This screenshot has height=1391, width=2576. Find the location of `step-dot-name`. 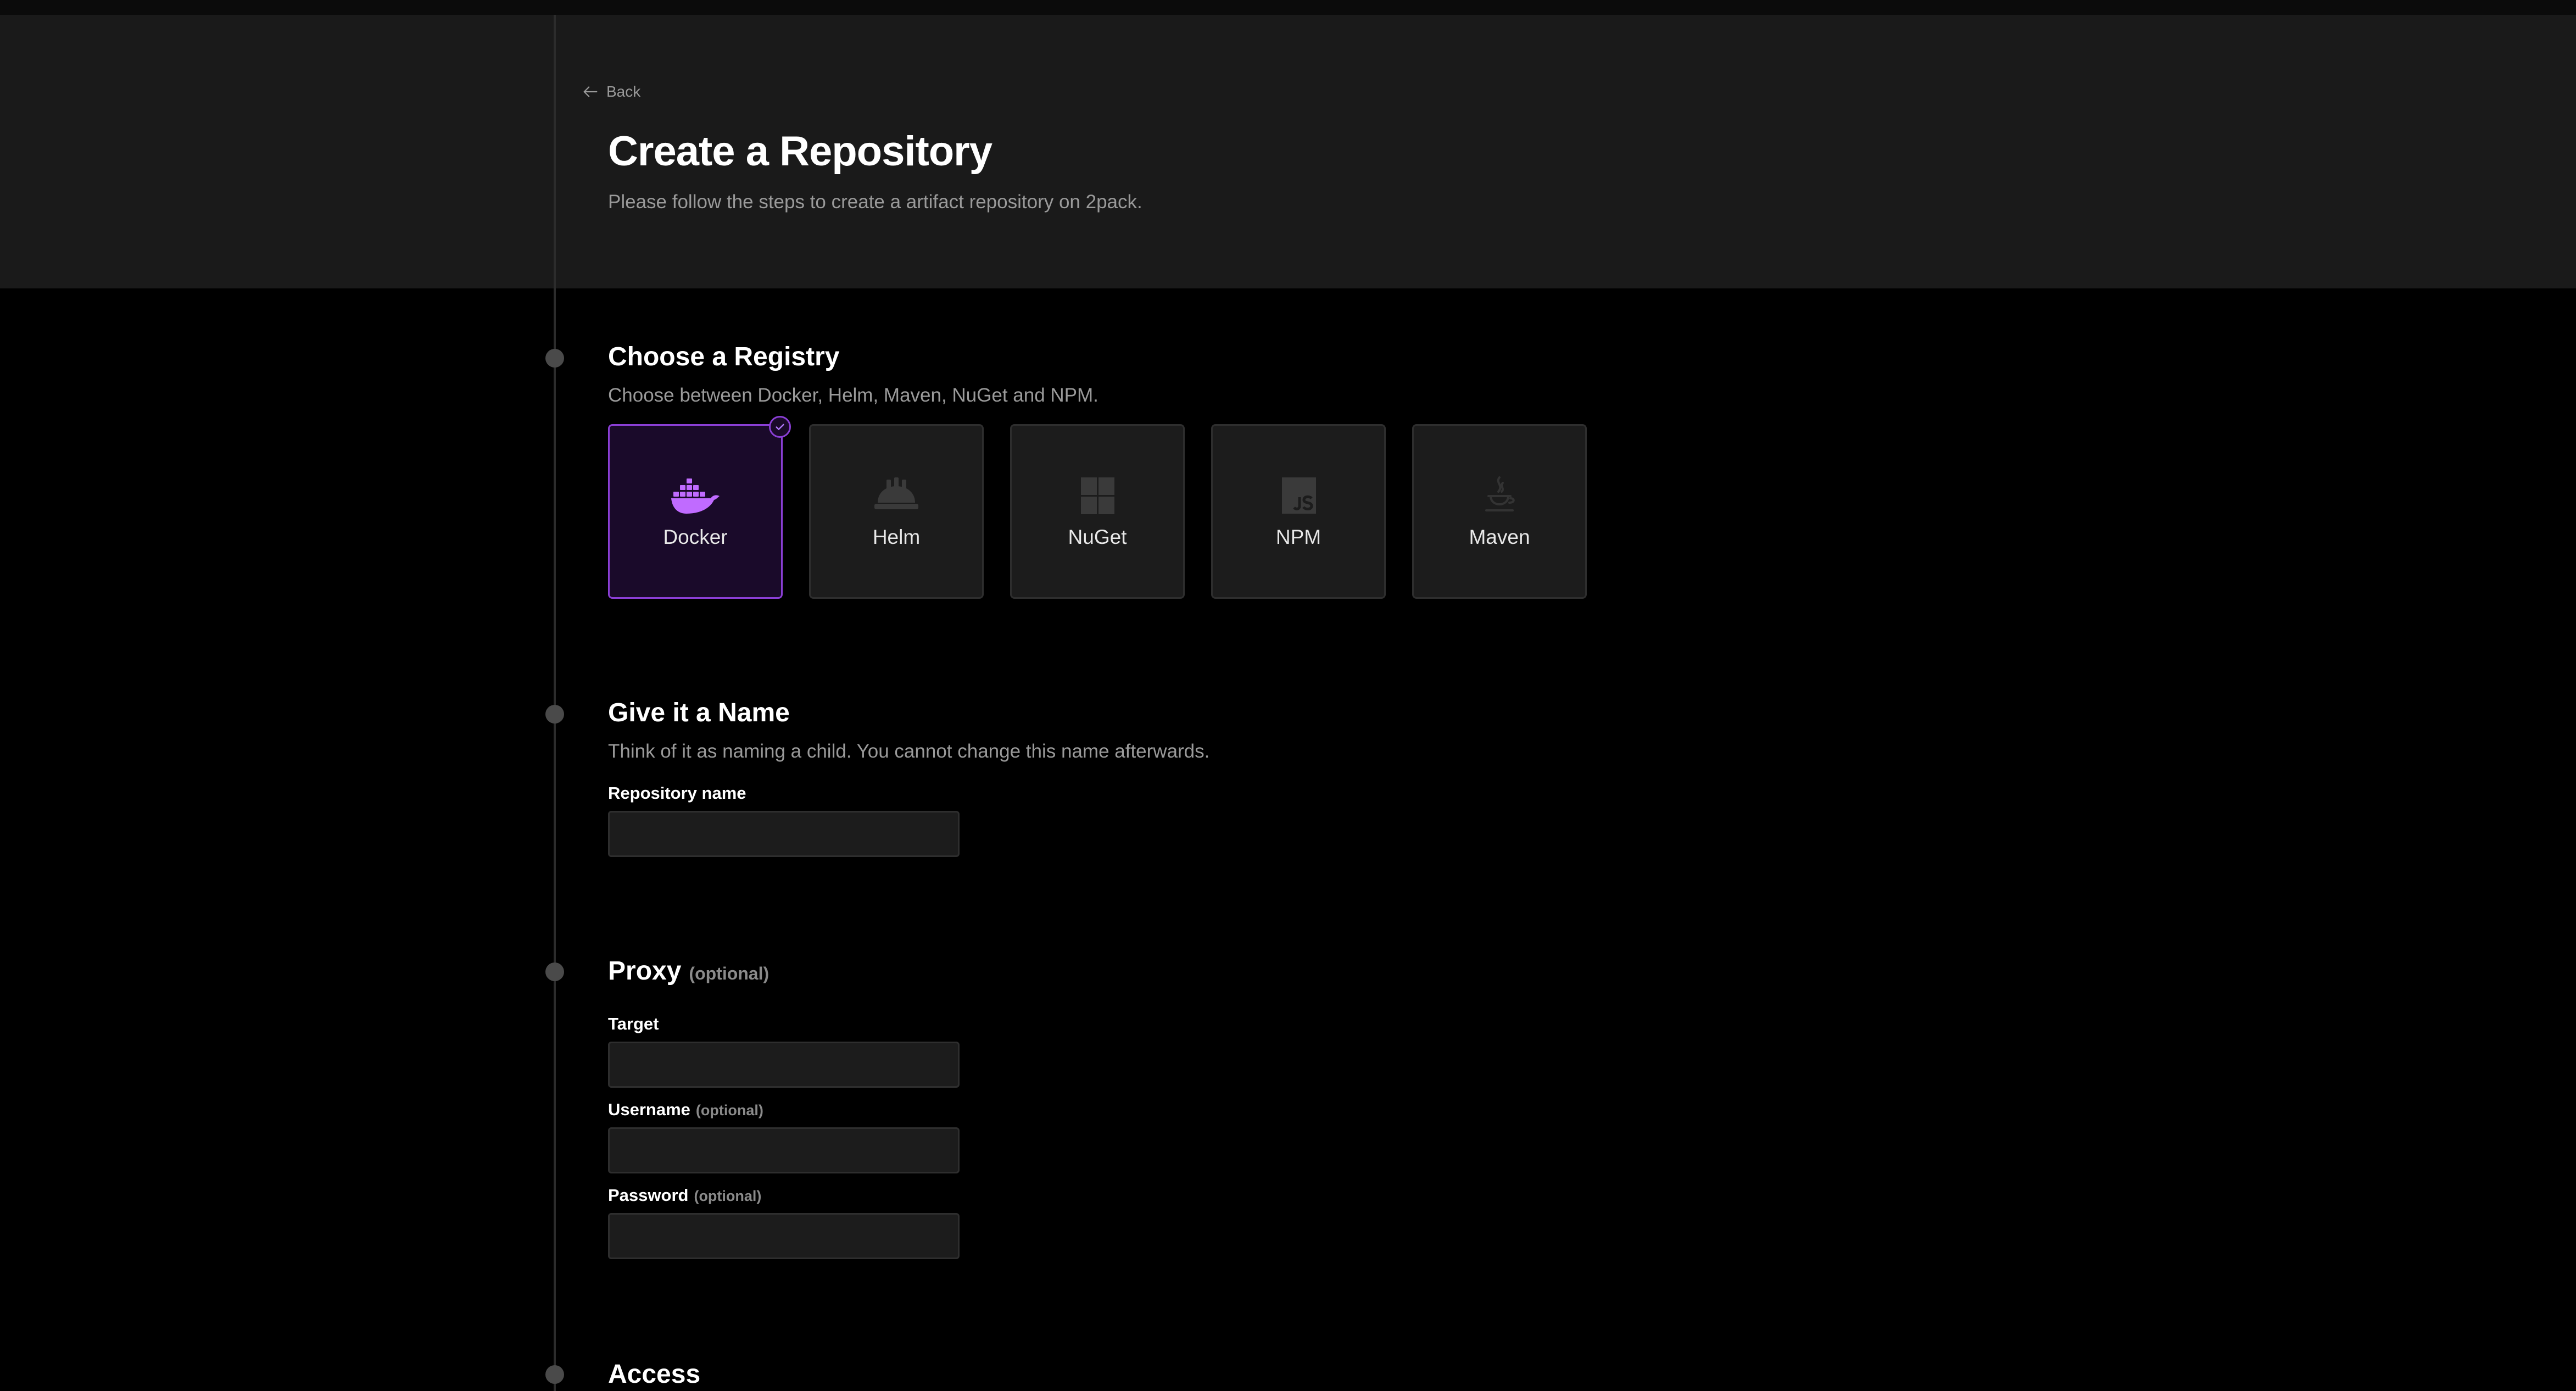

step-dot-name is located at coordinates (554, 714).